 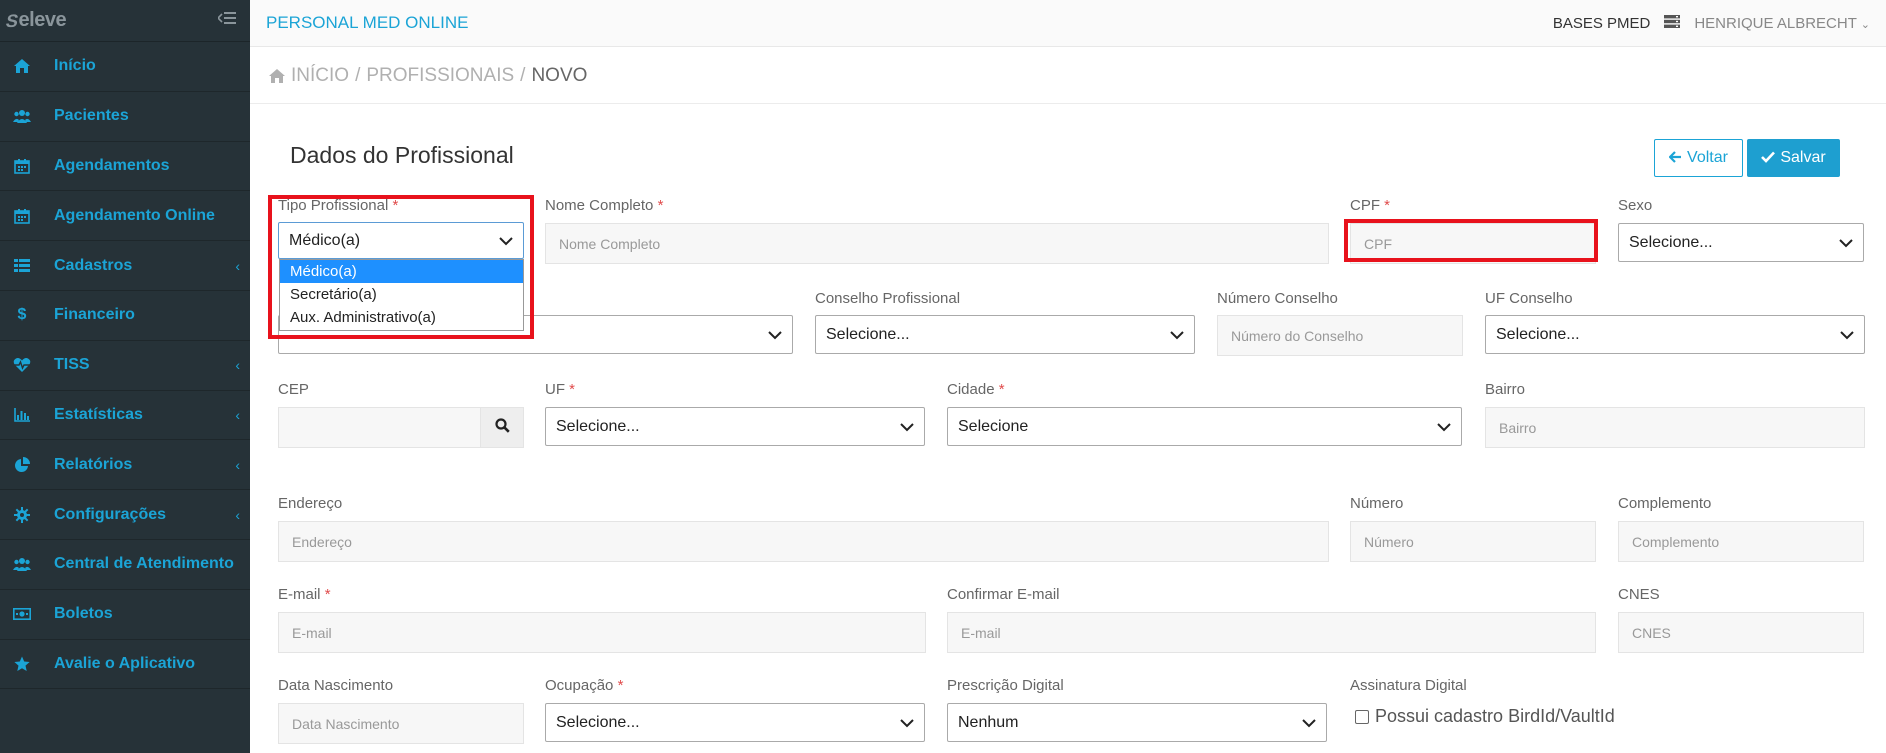 What do you see at coordinates (1741, 541) in the screenshot?
I see `complemento-input: Complemento` at bounding box center [1741, 541].